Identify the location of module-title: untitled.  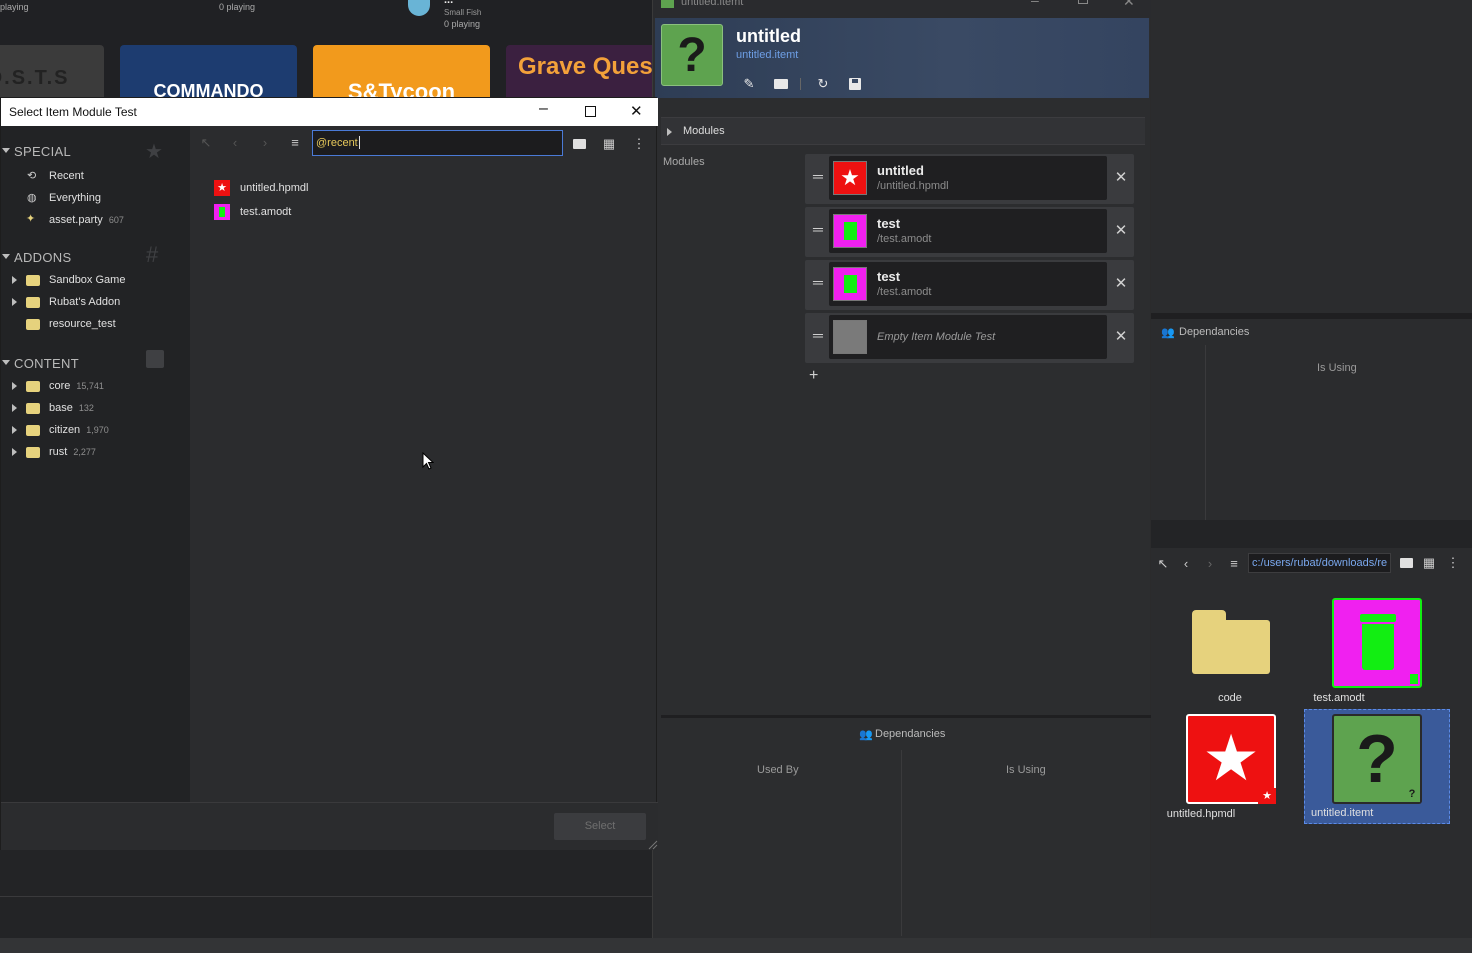
(900, 170).